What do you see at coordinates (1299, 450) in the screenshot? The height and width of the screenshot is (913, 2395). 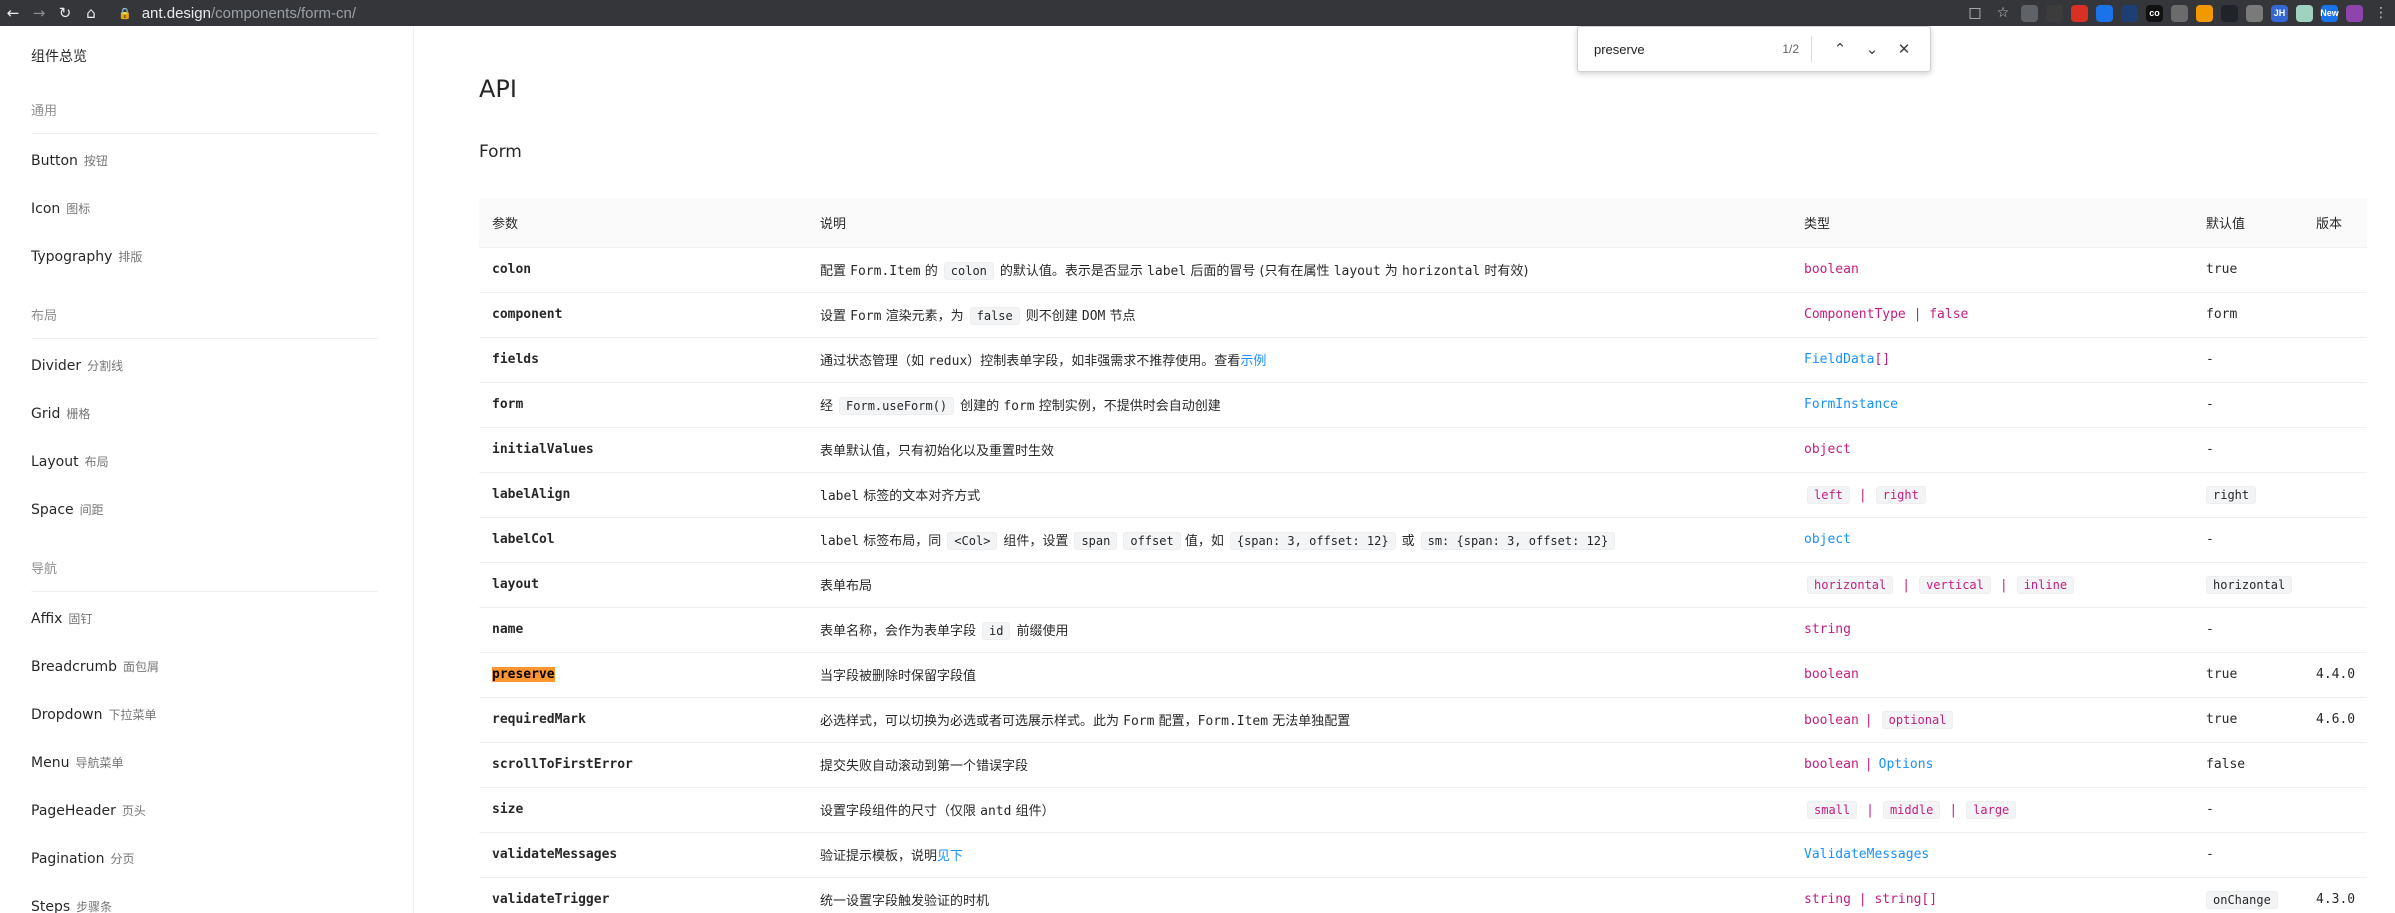 I see `description-cell: 表单默认值，只有初始化以及重置时生效` at bounding box center [1299, 450].